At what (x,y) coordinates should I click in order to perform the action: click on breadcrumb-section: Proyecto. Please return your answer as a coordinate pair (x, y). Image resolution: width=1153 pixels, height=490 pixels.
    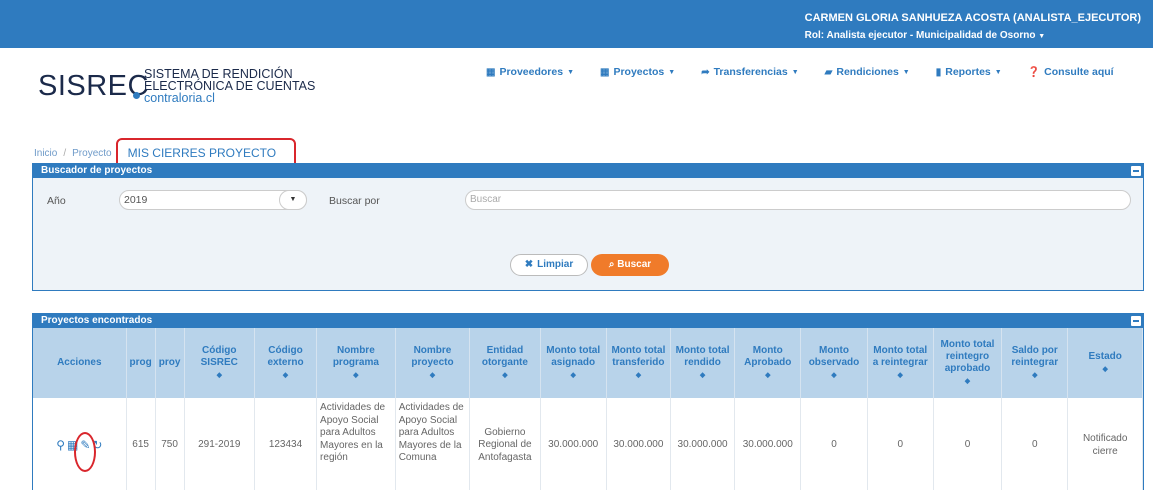
    Looking at the image, I should click on (91, 153).